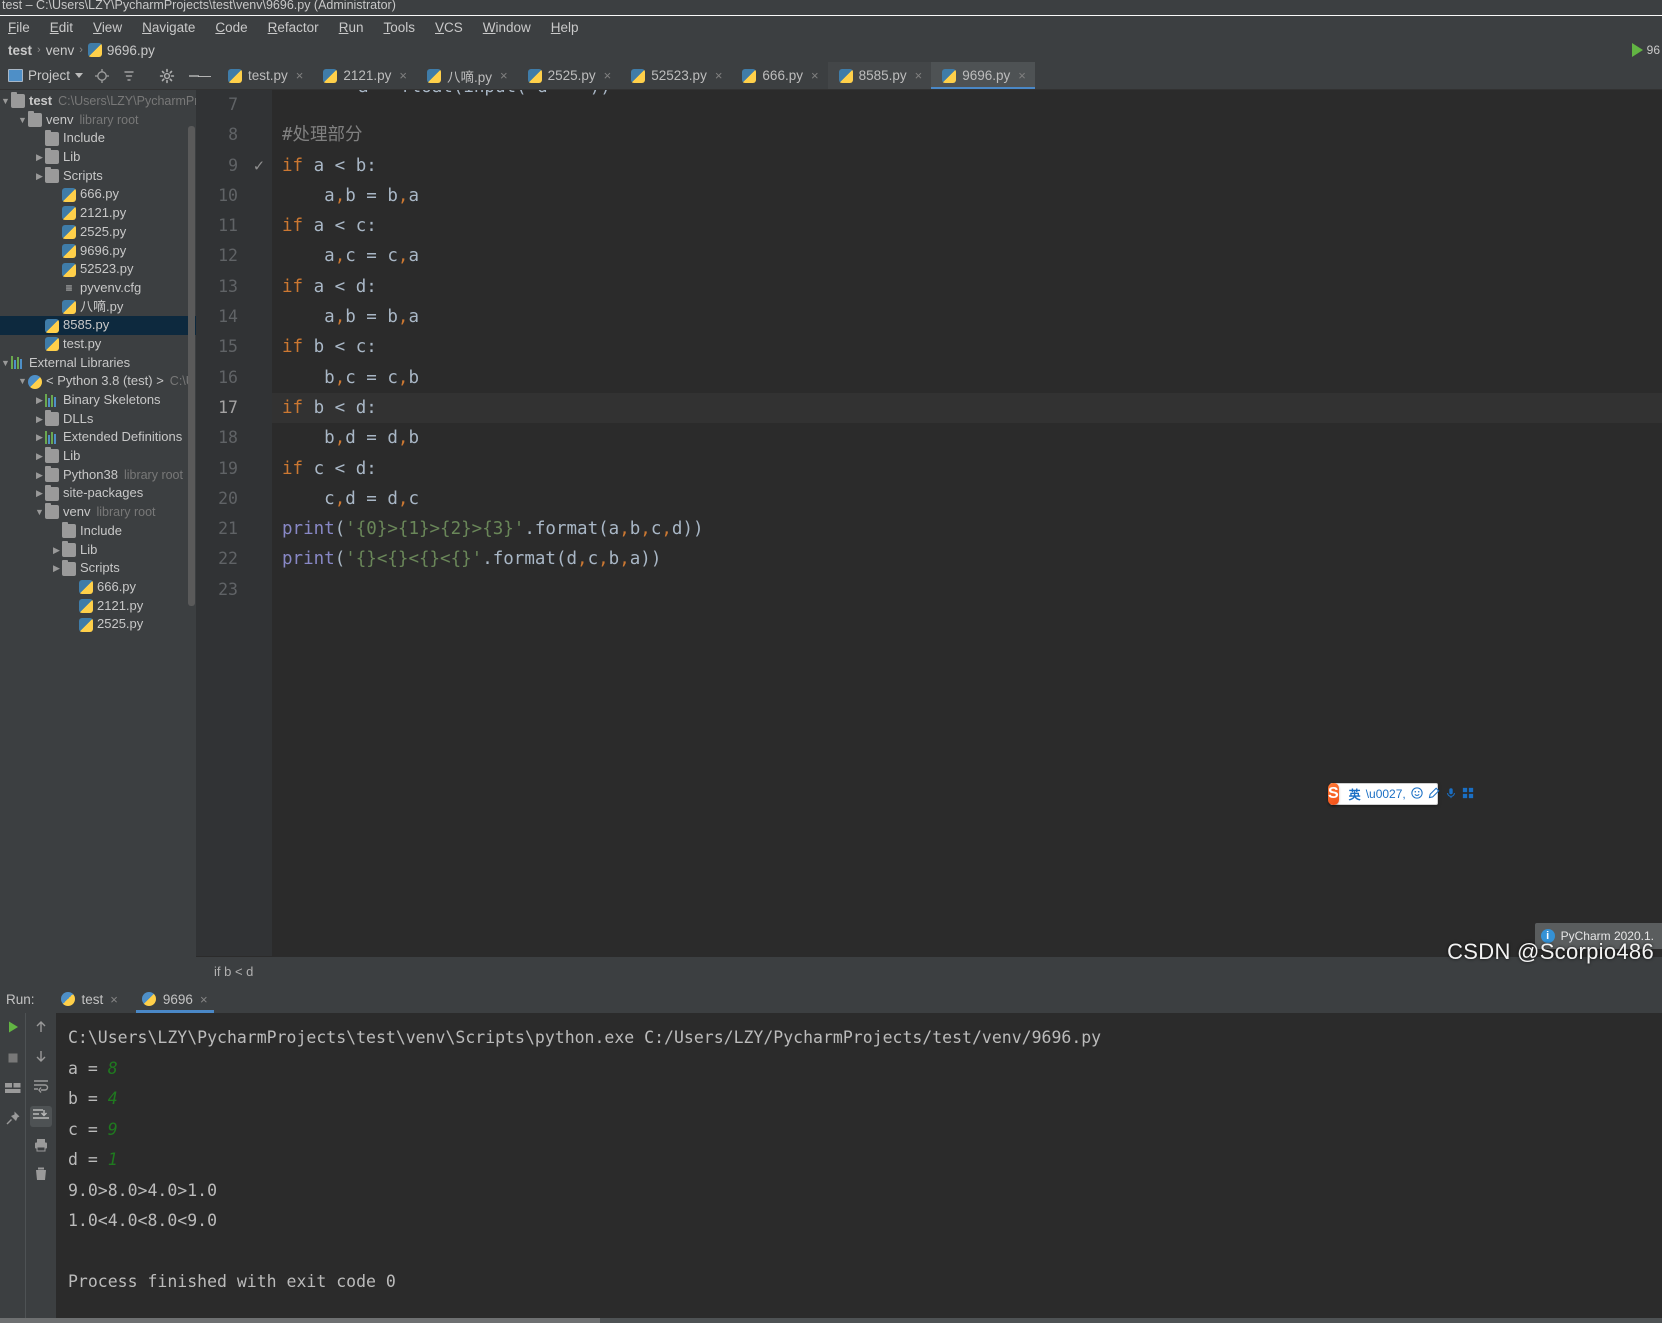  What do you see at coordinates (98, 269) in the screenshot?
I see `tree-item: 52523.py` at bounding box center [98, 269].